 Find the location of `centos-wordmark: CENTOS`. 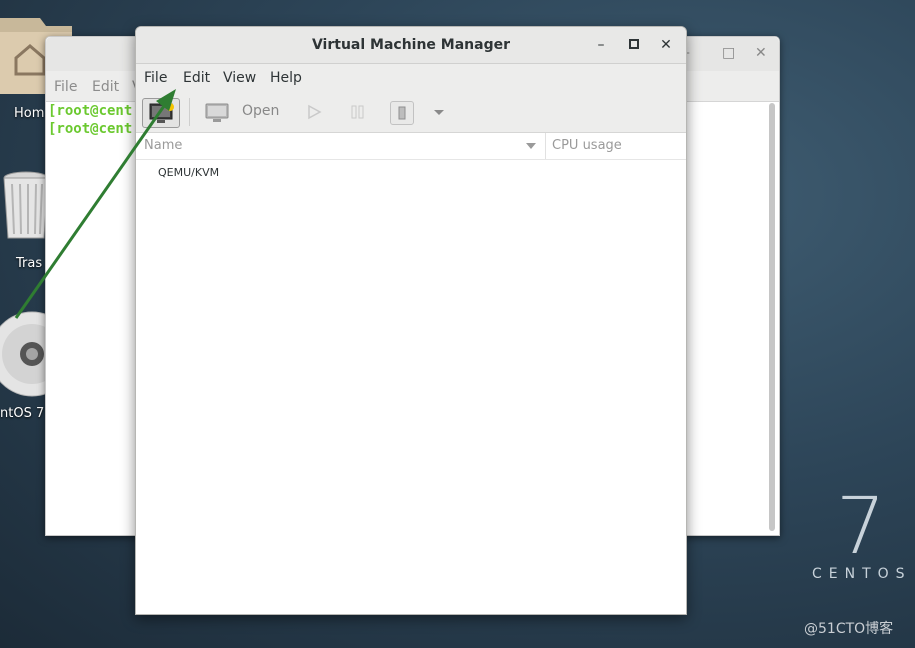

centos-wordmark: CENTOS is located at coordinates (862, 574).